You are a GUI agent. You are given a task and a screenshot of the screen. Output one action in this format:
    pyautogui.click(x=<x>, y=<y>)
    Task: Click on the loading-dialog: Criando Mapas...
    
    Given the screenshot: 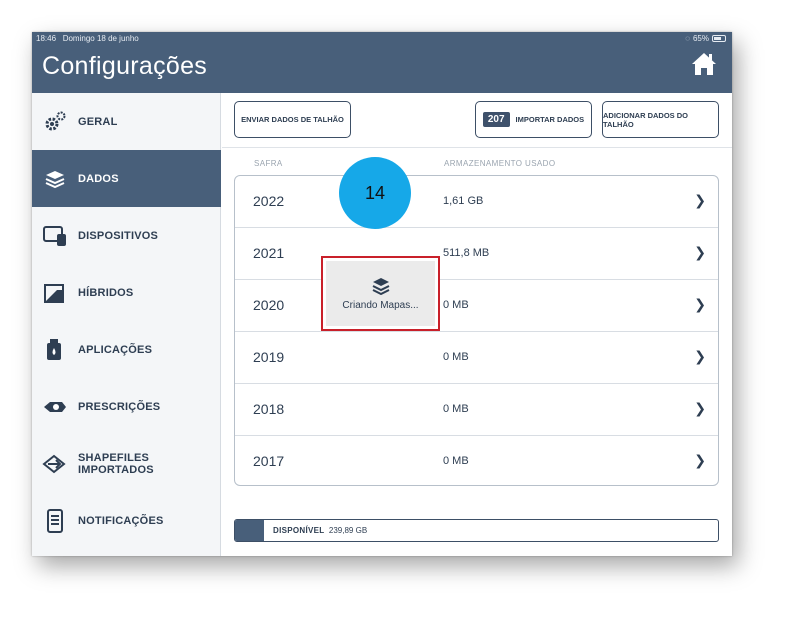 What is the action you would take?
    pyautogui.click(x=380, y=293)
    